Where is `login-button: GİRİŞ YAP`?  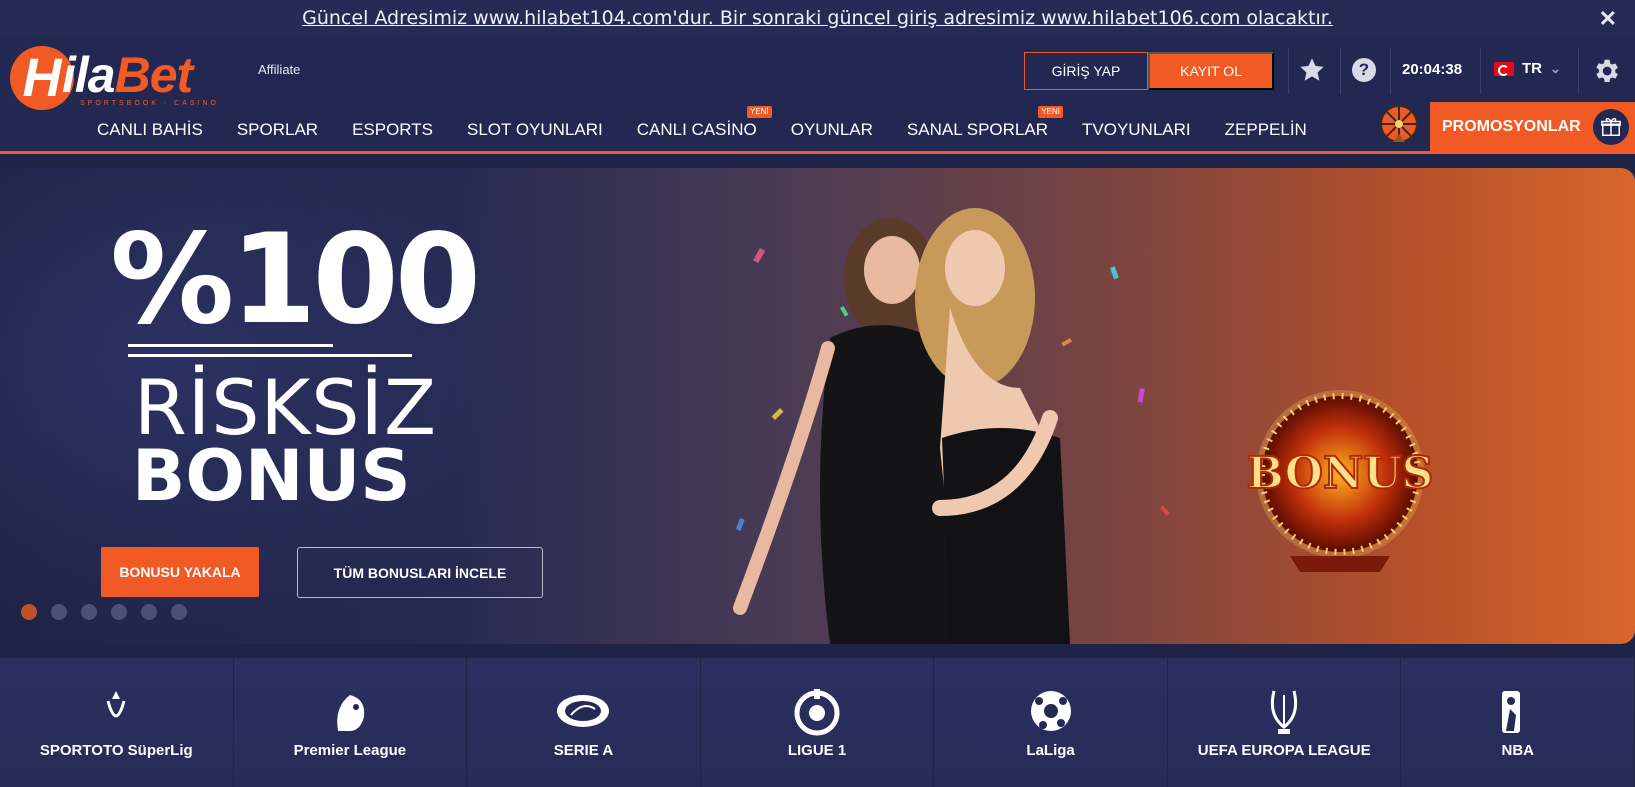 login-button: GİRİŞ YAP is located at coordinates (1086, 71).